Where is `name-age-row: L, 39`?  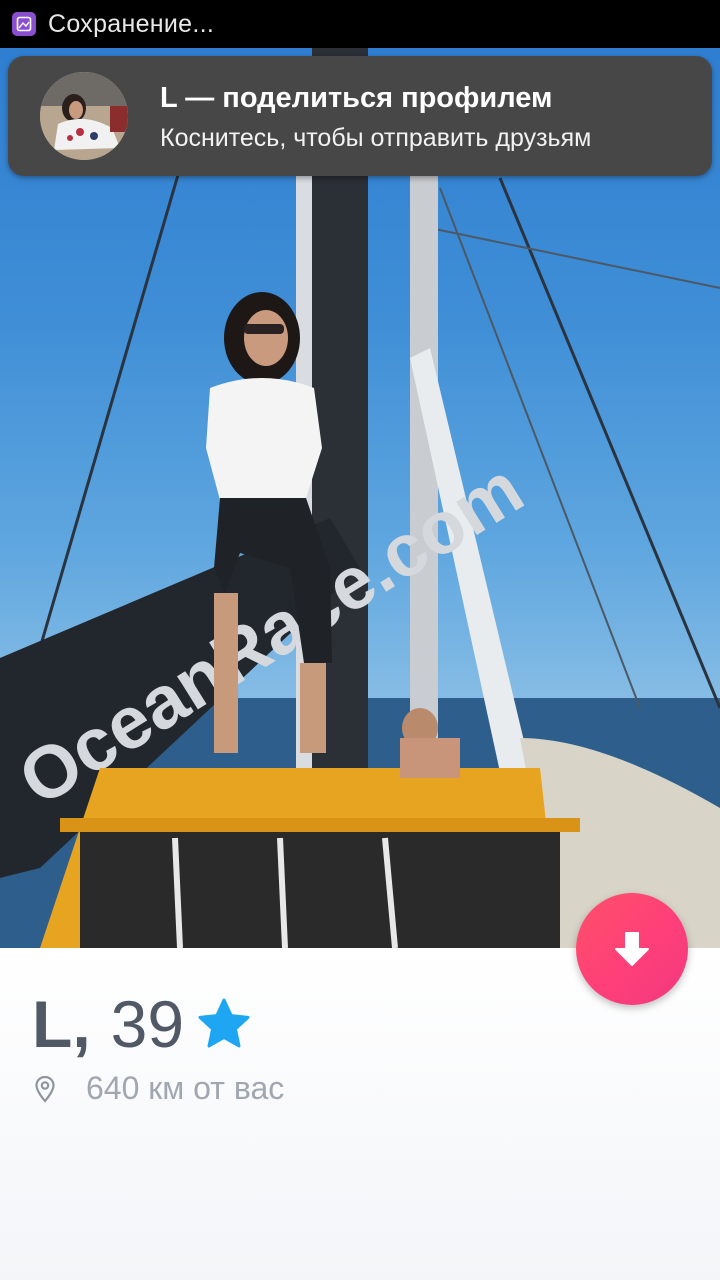 name-age-row: L, 39 is located at coordinates (142, 1024).